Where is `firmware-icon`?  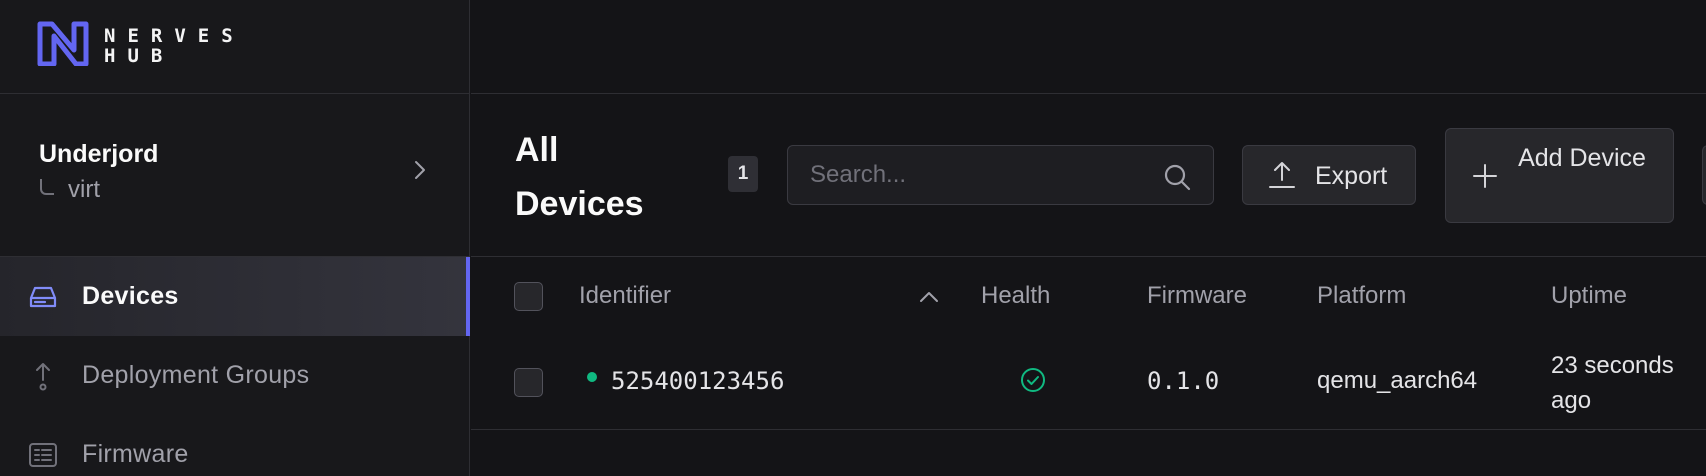 firmware-icon is located at coordinates (43, 455).